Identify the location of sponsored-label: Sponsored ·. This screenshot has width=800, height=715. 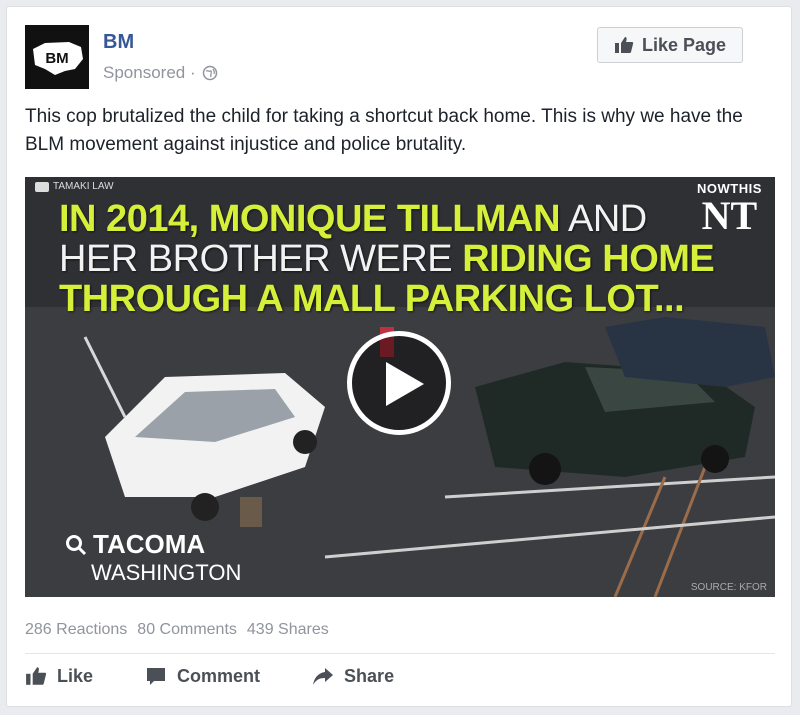
(160, 73).